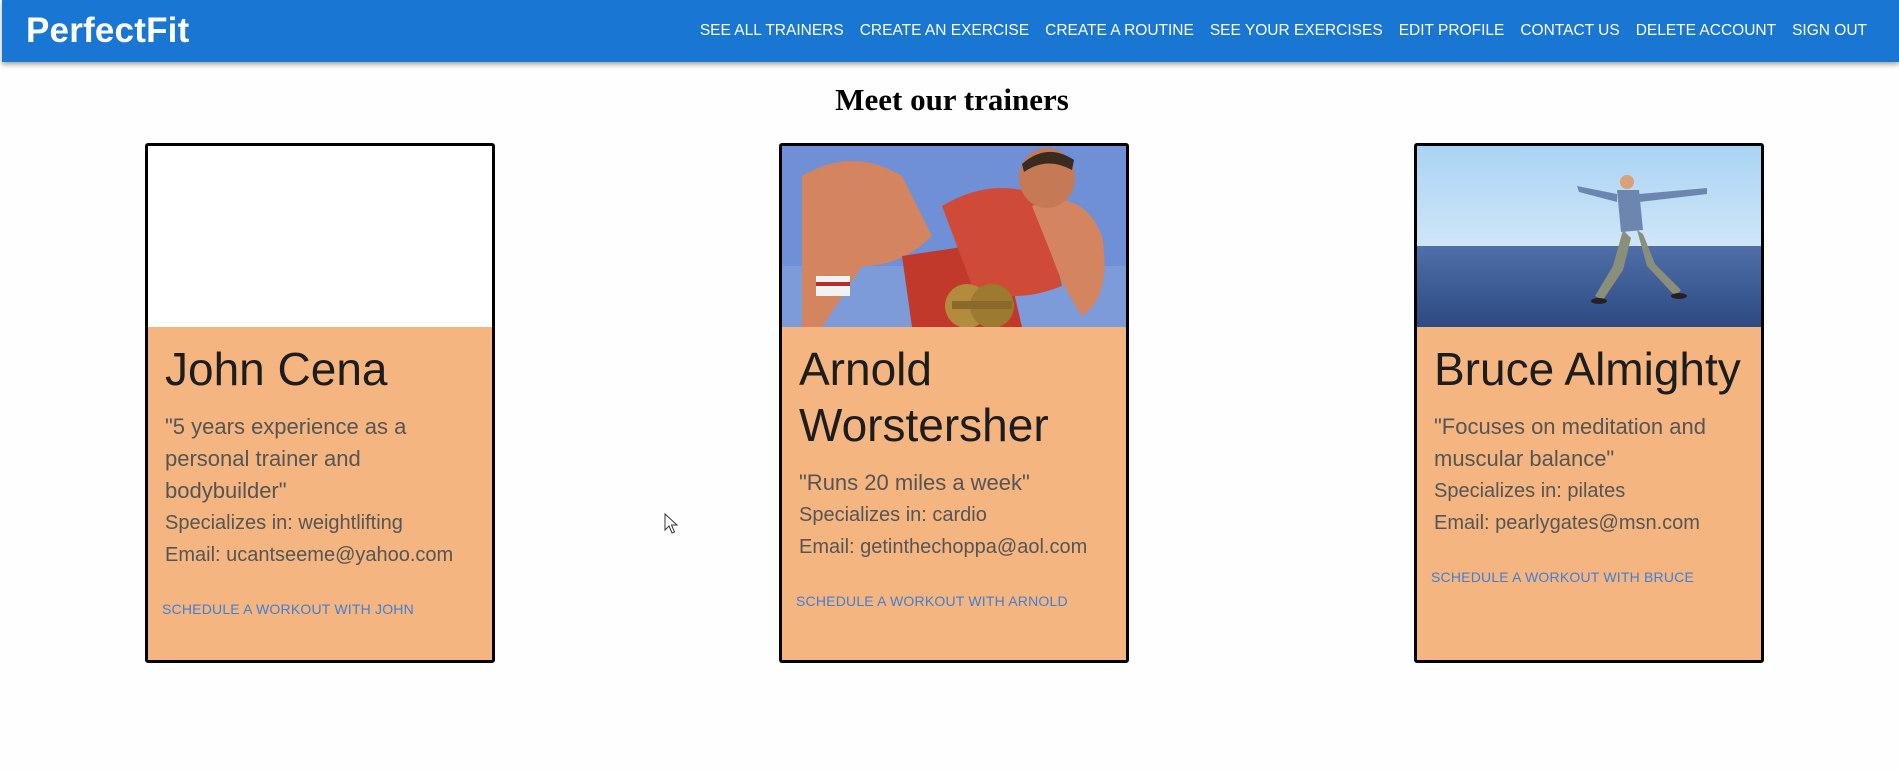  I want to click on trainer-email: Email: getinthechoppa@aol.com, so click(943, 547).